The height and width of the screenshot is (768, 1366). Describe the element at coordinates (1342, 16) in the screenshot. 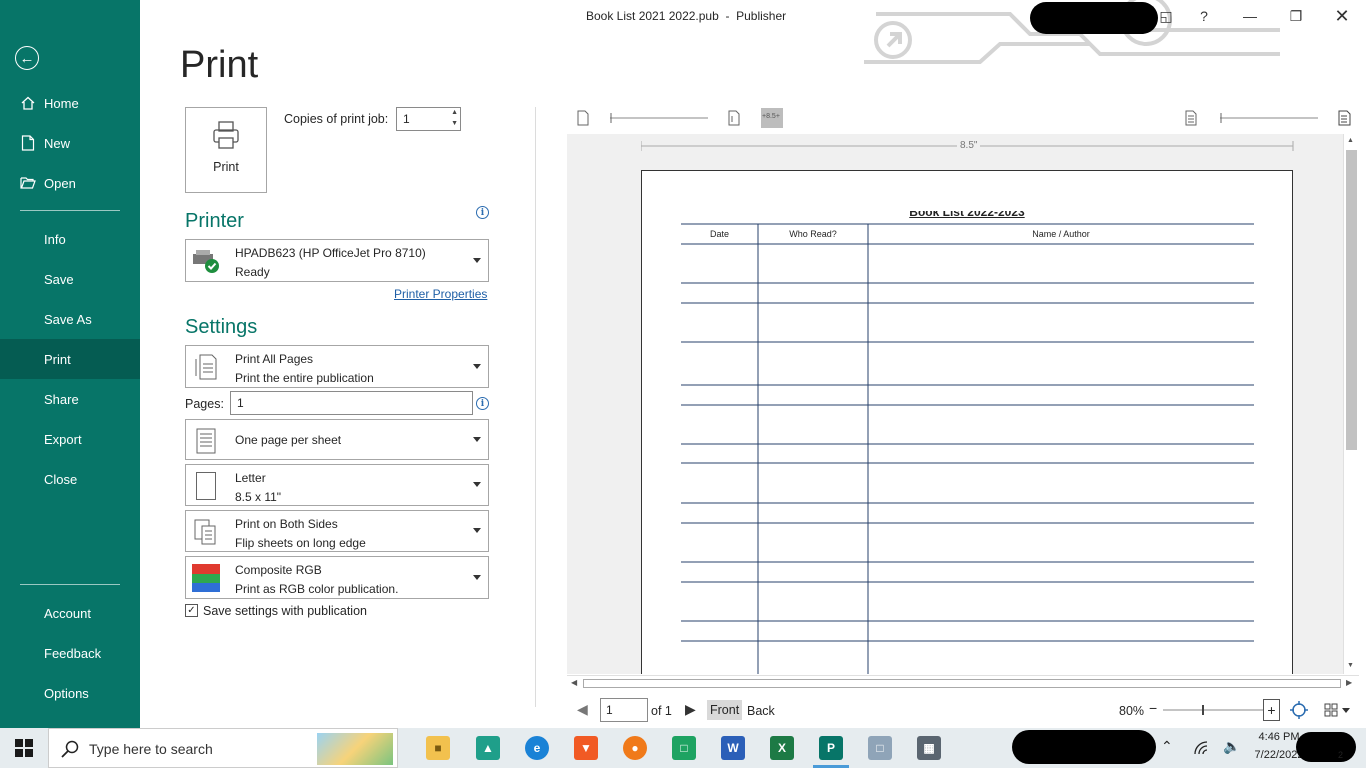

I see `close-window-icon: ✕` at that location.